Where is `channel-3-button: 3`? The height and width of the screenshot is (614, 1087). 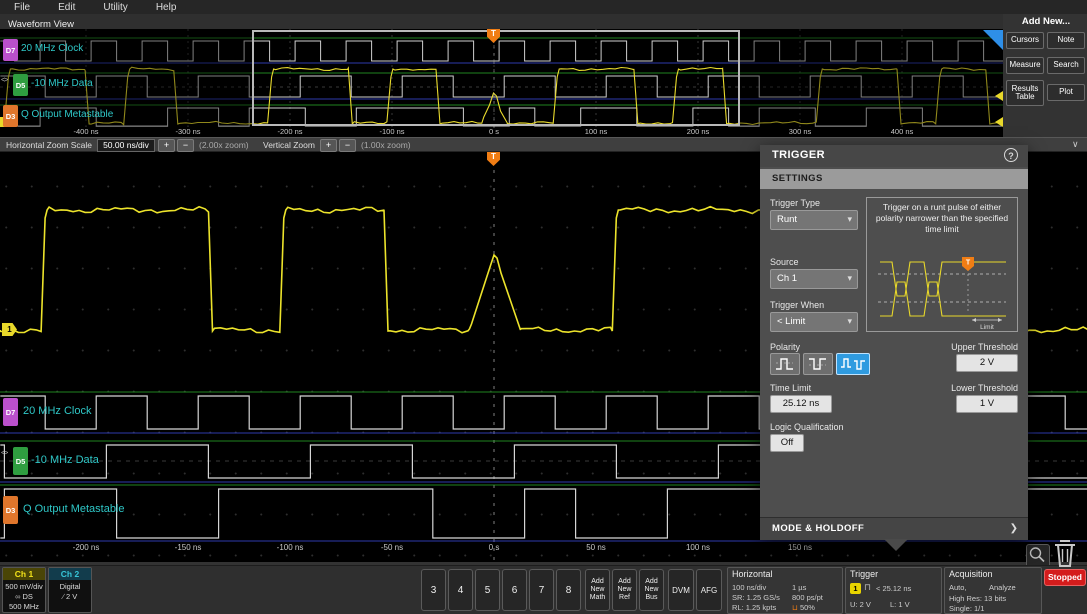
channel-3-button: 3 is located at coordinates (433, 590).